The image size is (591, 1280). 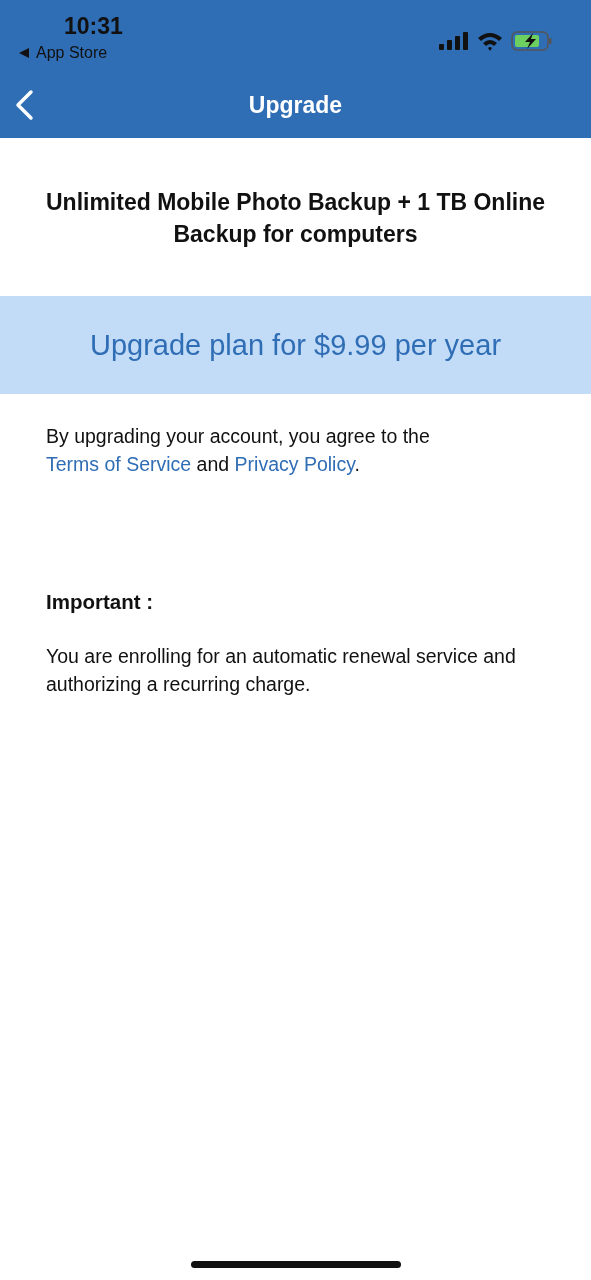 I want to click on signal-icon, so click(x=454, y=41).